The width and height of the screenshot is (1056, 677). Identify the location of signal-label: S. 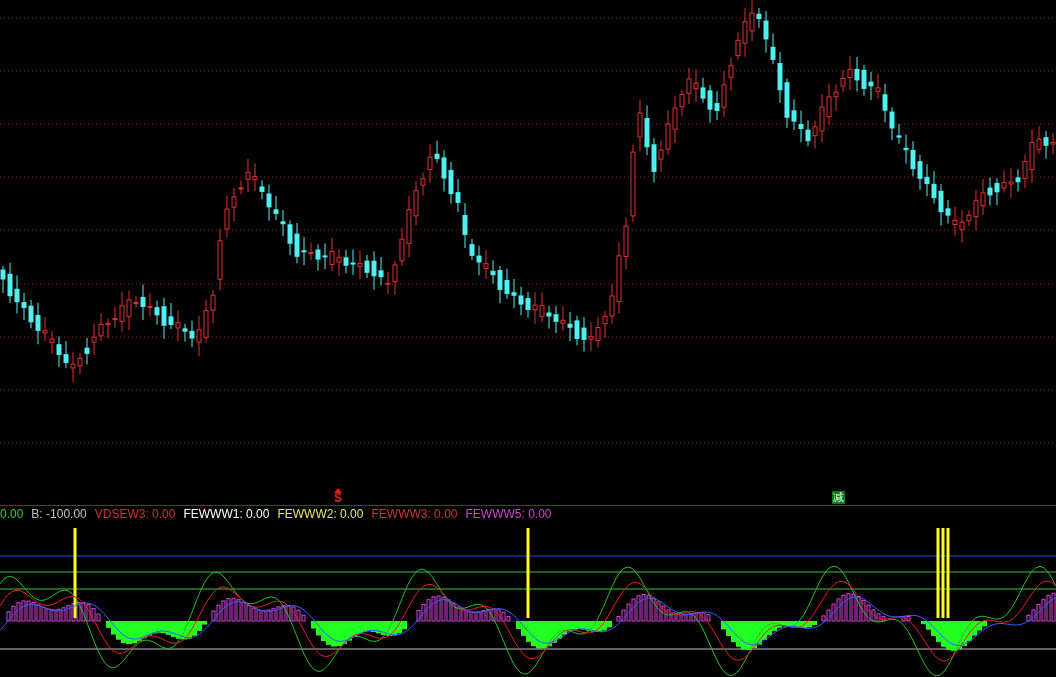
(338, 498).